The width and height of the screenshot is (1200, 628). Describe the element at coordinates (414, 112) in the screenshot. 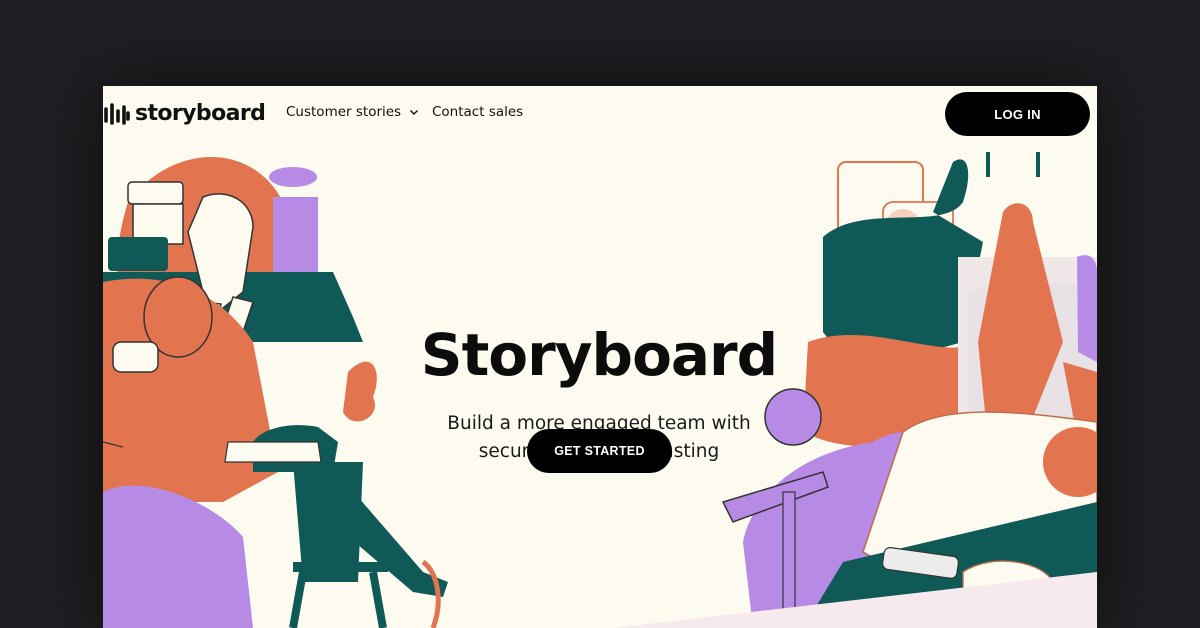

I see `chevron-down-icon` at that location.